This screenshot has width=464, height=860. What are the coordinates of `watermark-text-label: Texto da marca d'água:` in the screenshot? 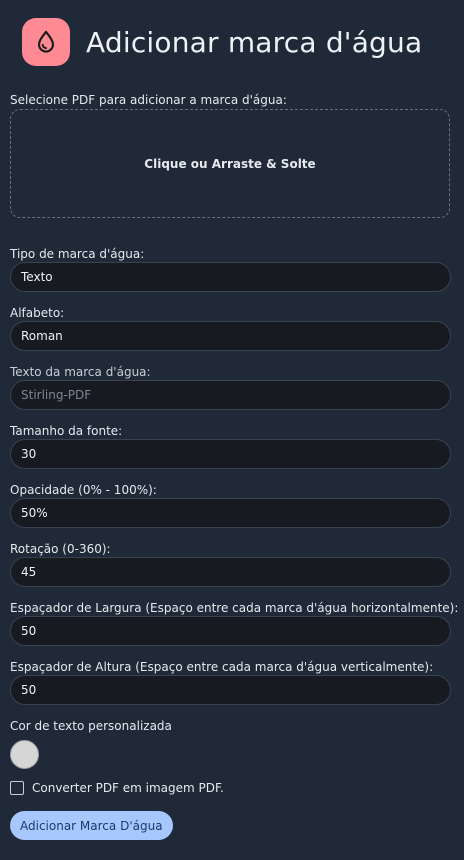 It's located at (80, 372).